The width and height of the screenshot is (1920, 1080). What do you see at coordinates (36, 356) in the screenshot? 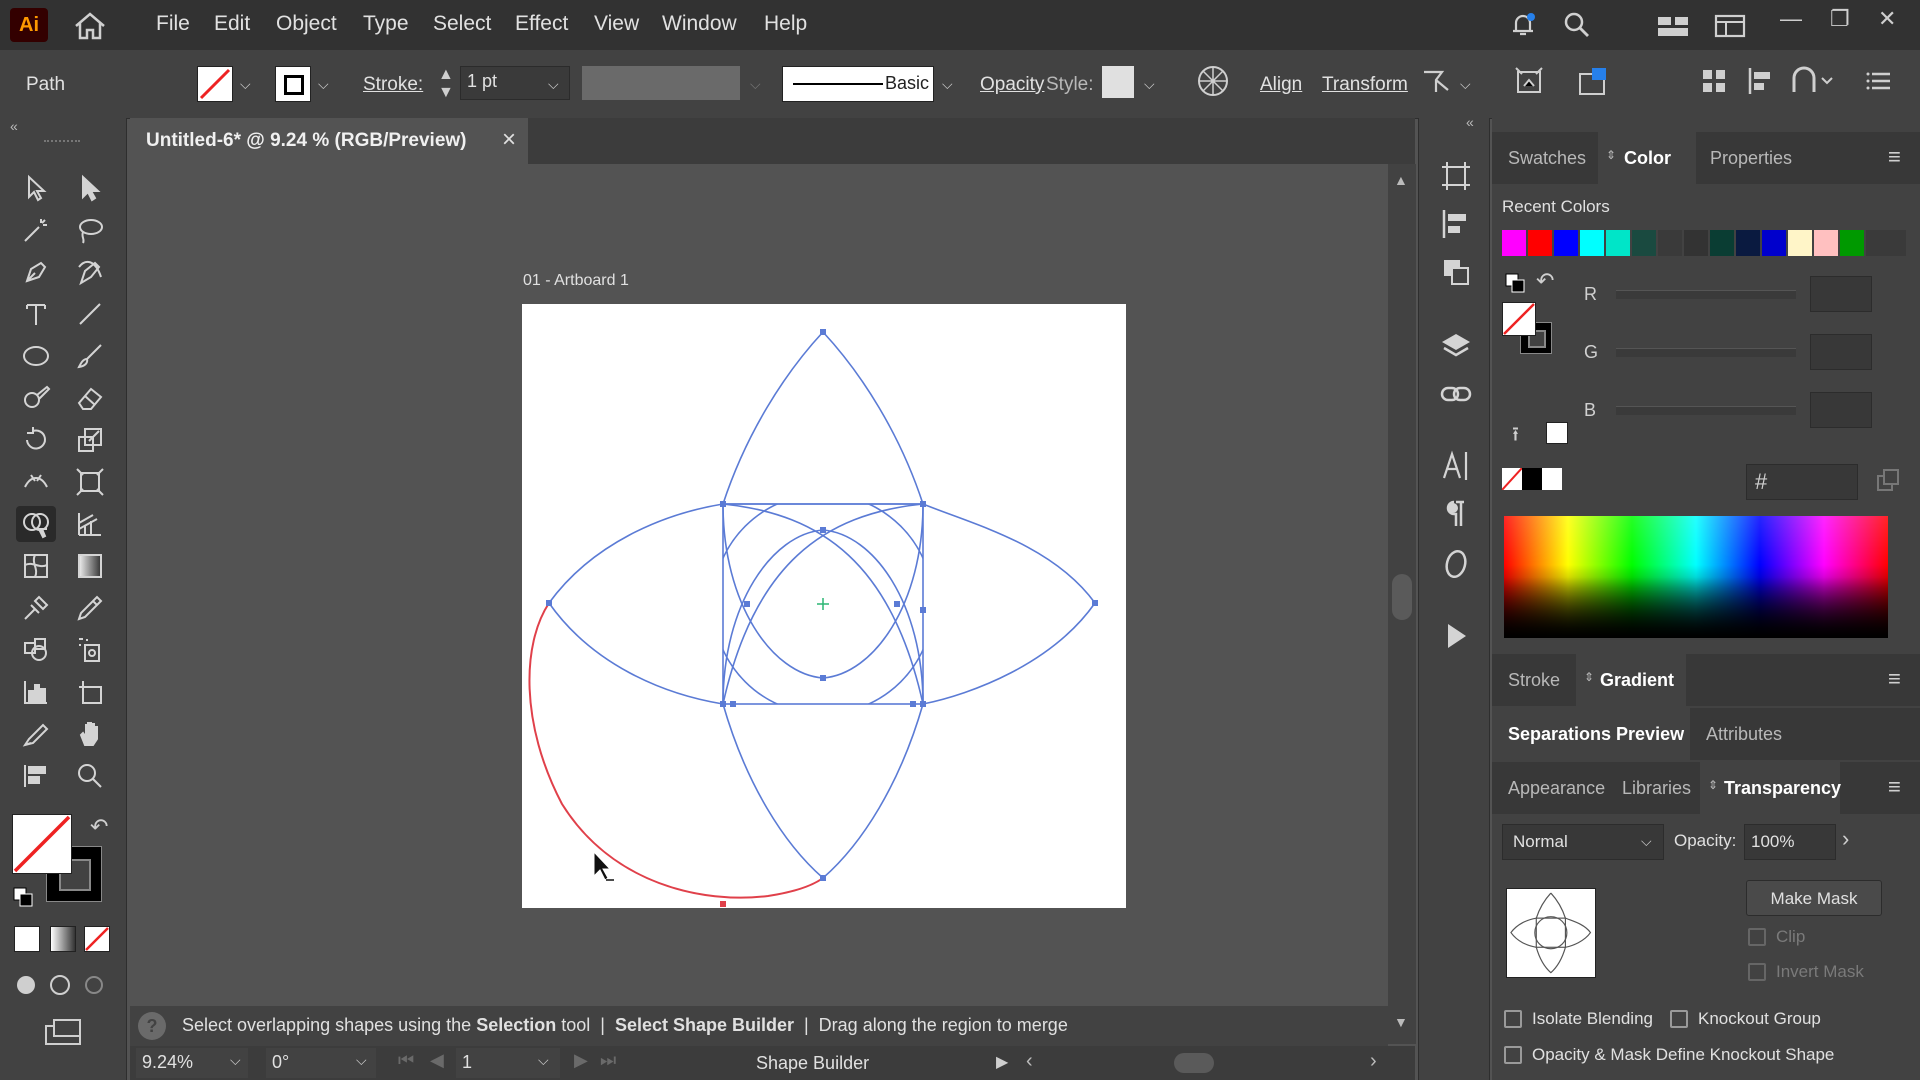
I see `ellipse-tool-icon` at bounding box center [36, 356].